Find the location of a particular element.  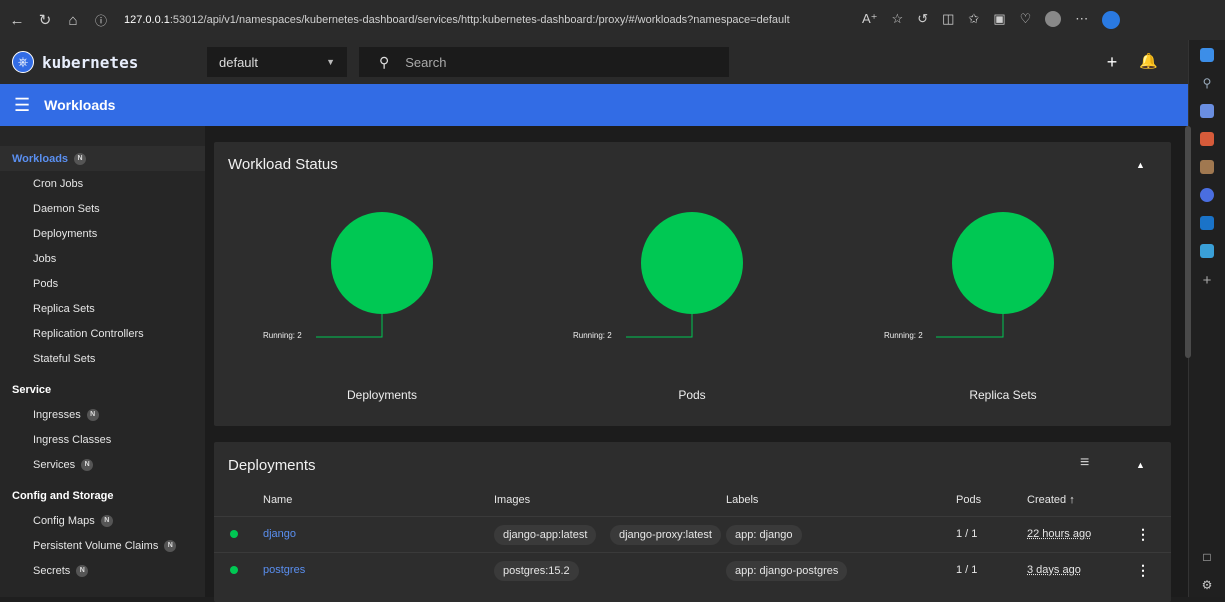

app-header: ⎈ kubernetes default ▼ ⚲ Search + 🔔 is located at coordinates (594, 62).